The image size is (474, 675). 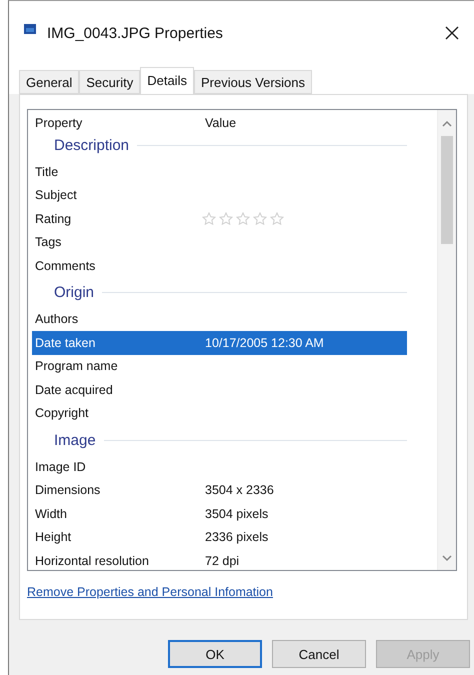 What do you see at coordinates (51, 513) in the screenshot?
I see `property-name: Width` at bounding box center [51, 513].